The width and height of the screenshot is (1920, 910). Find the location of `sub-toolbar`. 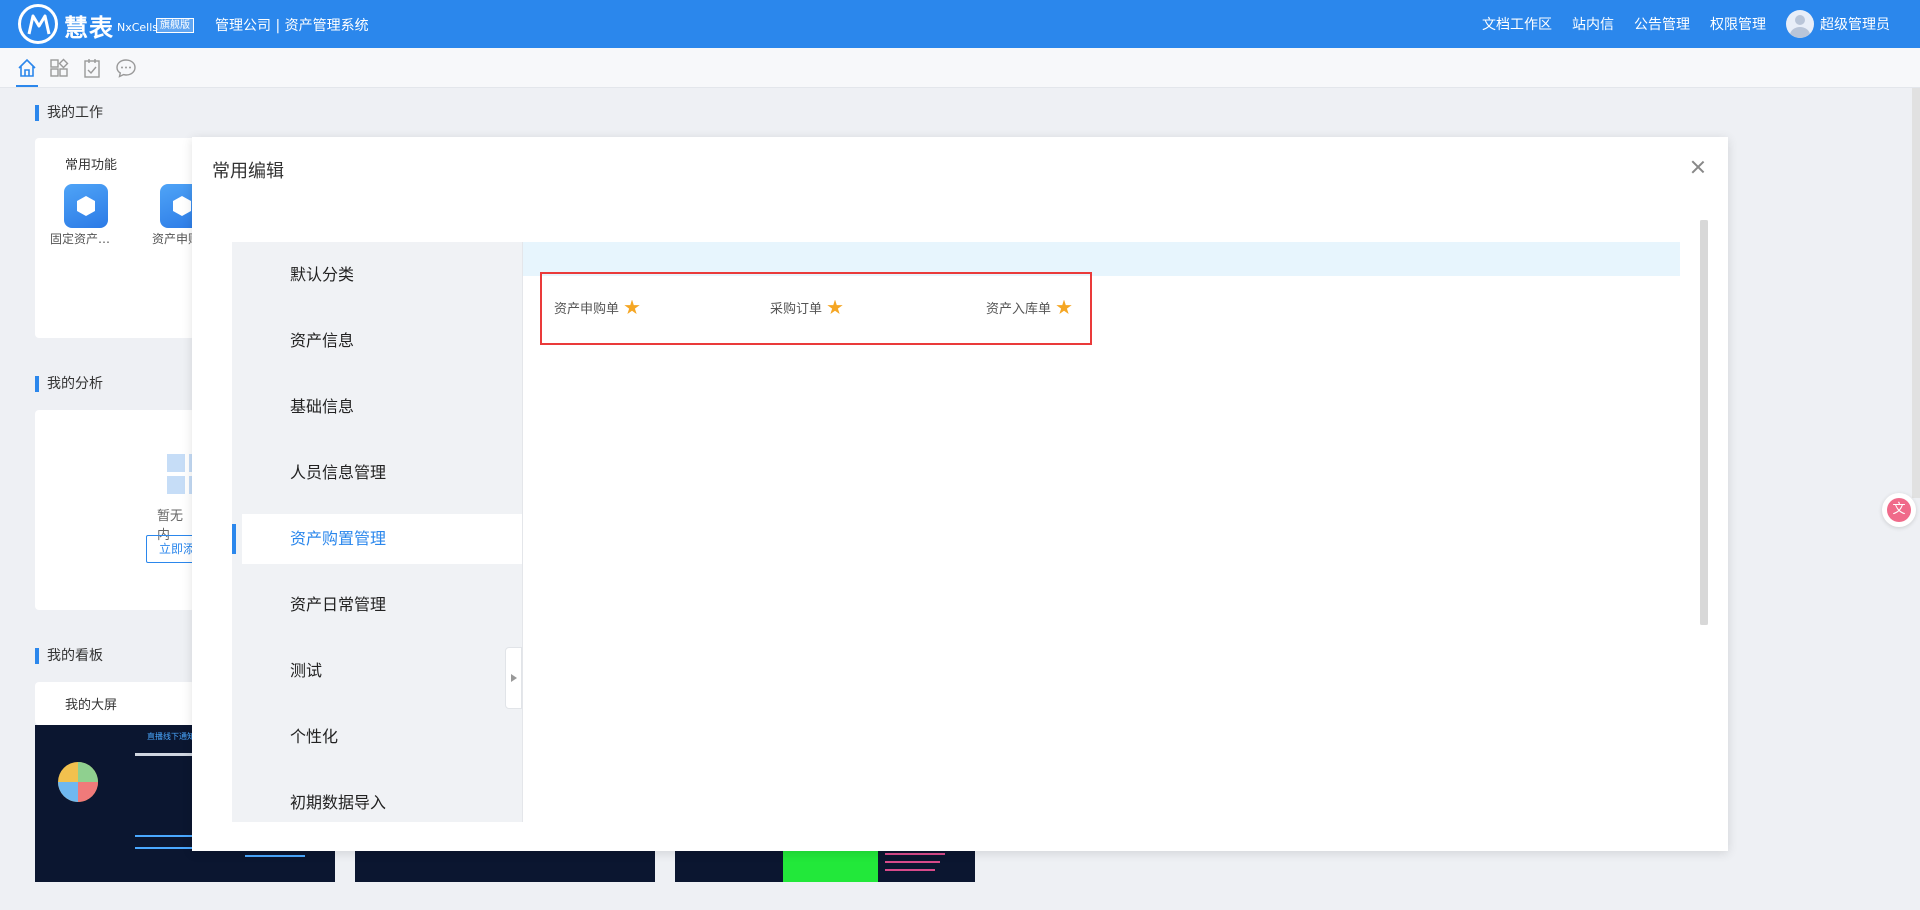

sub-toolbar is located at coordinates (960, 68).